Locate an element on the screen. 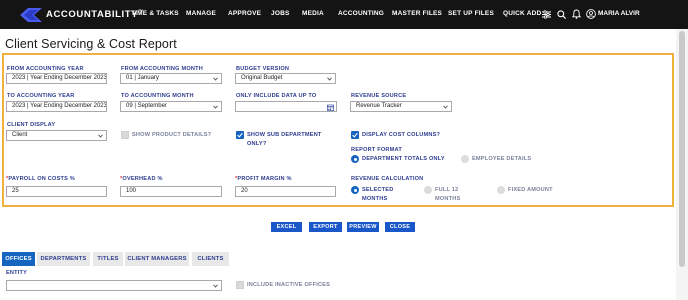 This screenshot has width=688, height=300. report-format-employee-radio is located at coordinates (465, 159).